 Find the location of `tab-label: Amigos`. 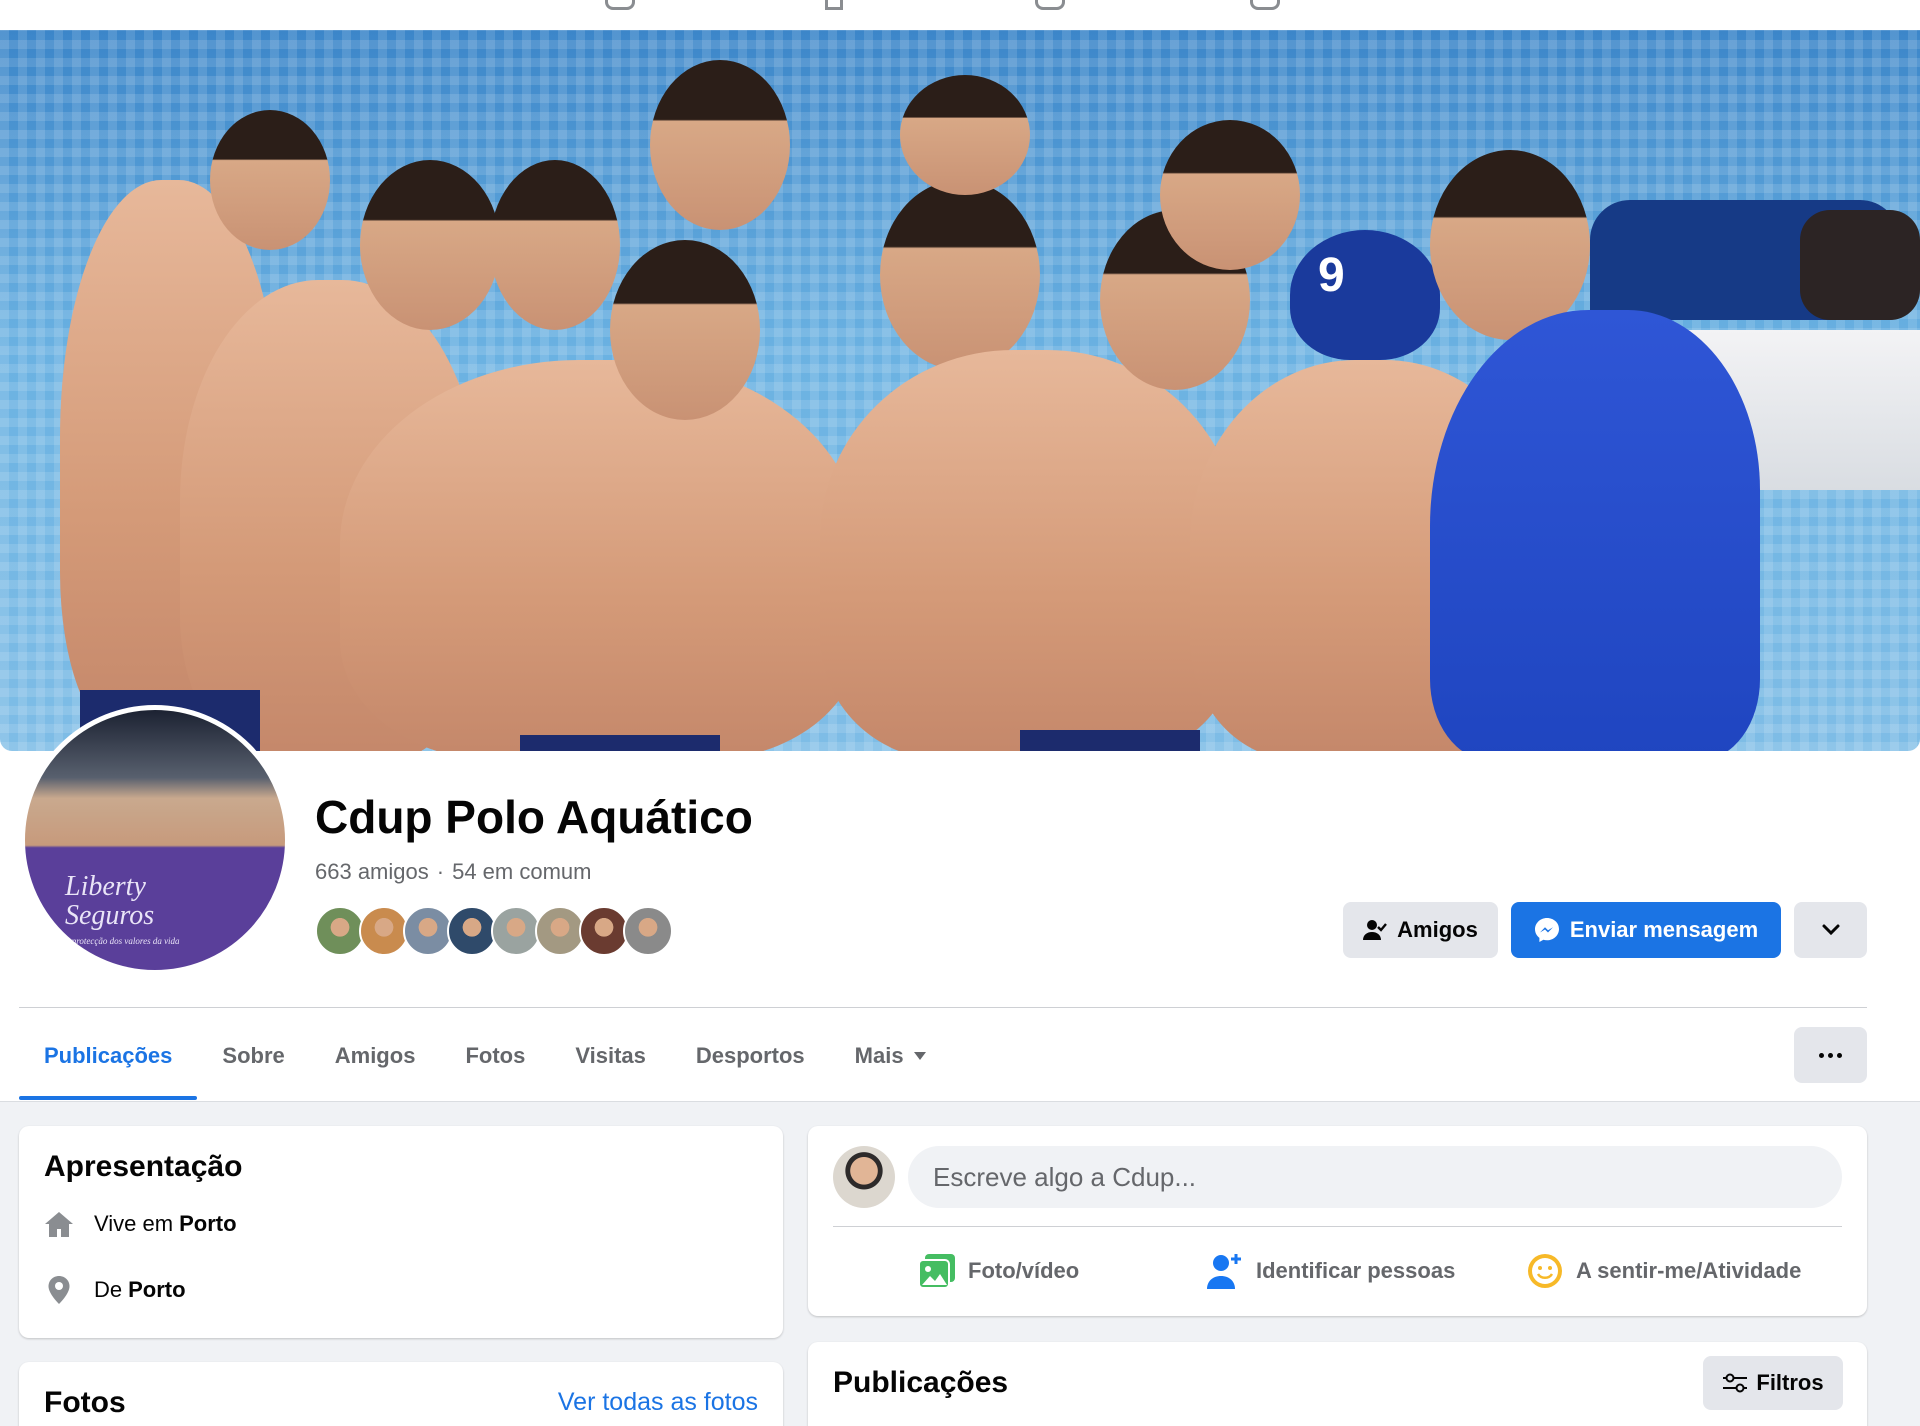

tab-label: Amigos is located at coordinates (375, 1055).